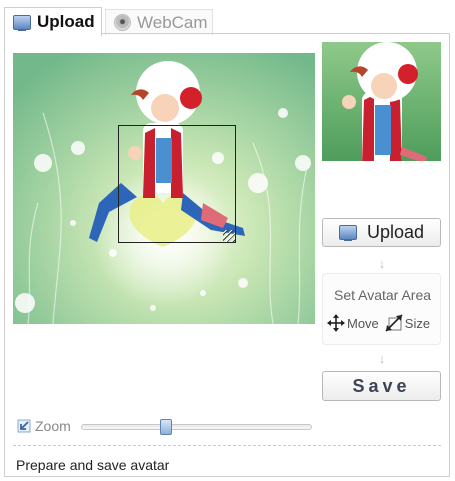 Image resolution: width=455 pixels, height=481 pixels. I want to click on save-button-label: Save, so click(381, 385).